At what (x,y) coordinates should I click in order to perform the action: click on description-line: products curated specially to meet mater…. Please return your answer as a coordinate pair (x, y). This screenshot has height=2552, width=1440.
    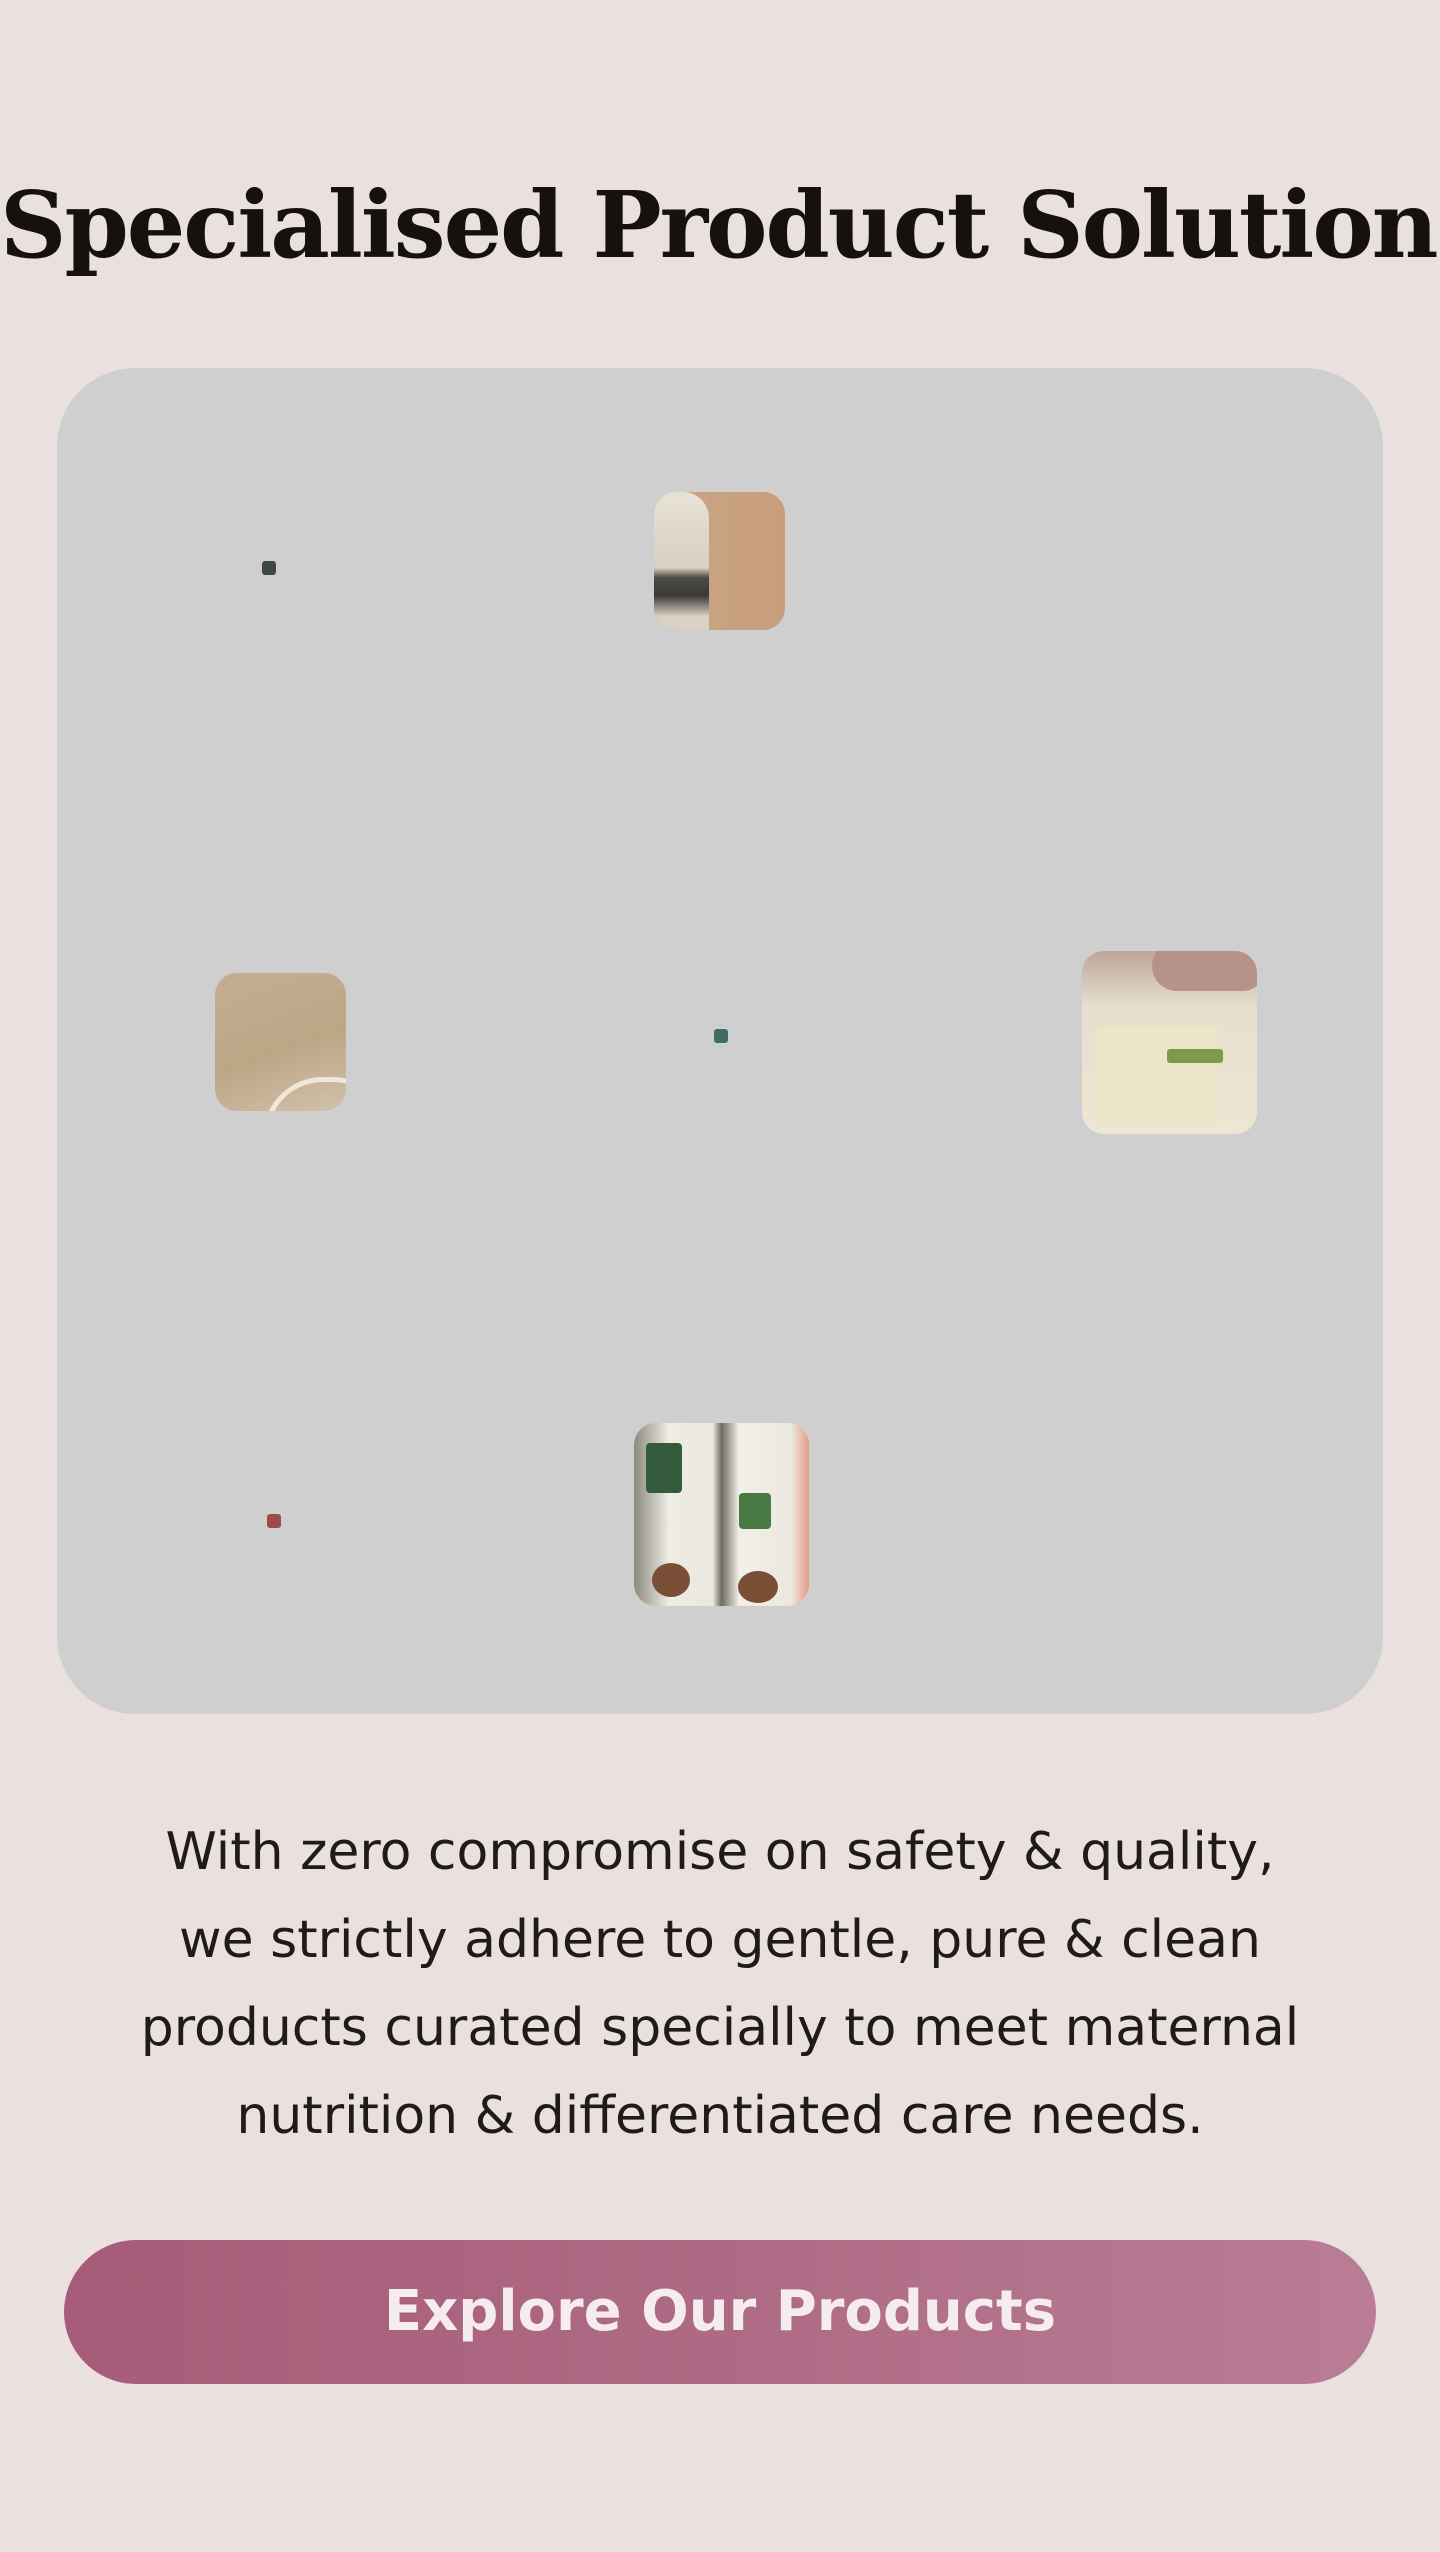
    Looking at the image, I should click on (720, 2028).